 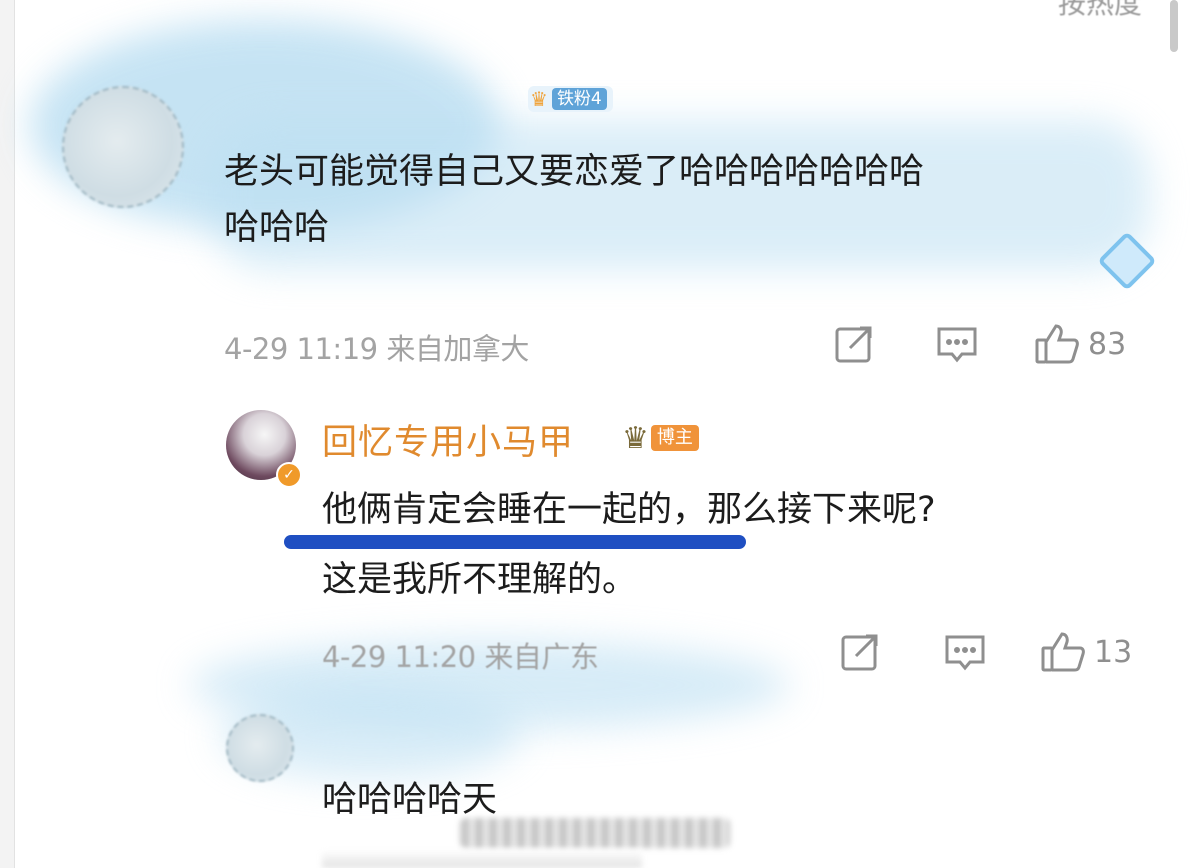 I want to click on verified-icon: ✓, so click(x=289, y=475).